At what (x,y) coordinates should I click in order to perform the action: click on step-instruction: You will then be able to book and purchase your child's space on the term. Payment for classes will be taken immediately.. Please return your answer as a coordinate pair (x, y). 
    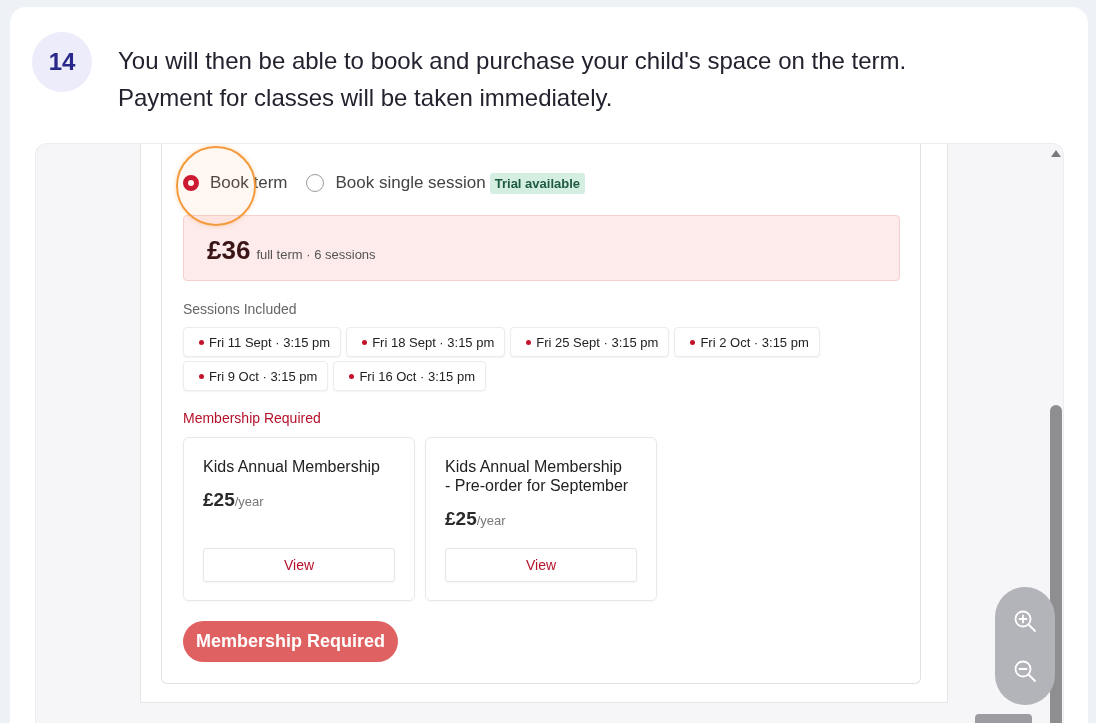
    Looking at the image, I should click on (513, 79).